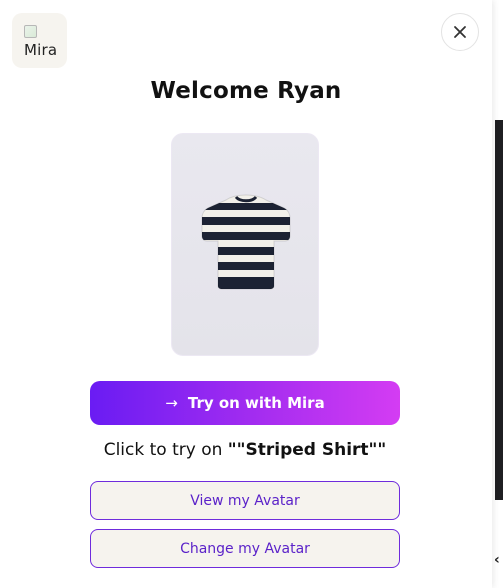  What do you see at coordinates (497, 560) in the screenshot?
I see `chevron-left-icon: ‹` at bounding box center [497, 560].